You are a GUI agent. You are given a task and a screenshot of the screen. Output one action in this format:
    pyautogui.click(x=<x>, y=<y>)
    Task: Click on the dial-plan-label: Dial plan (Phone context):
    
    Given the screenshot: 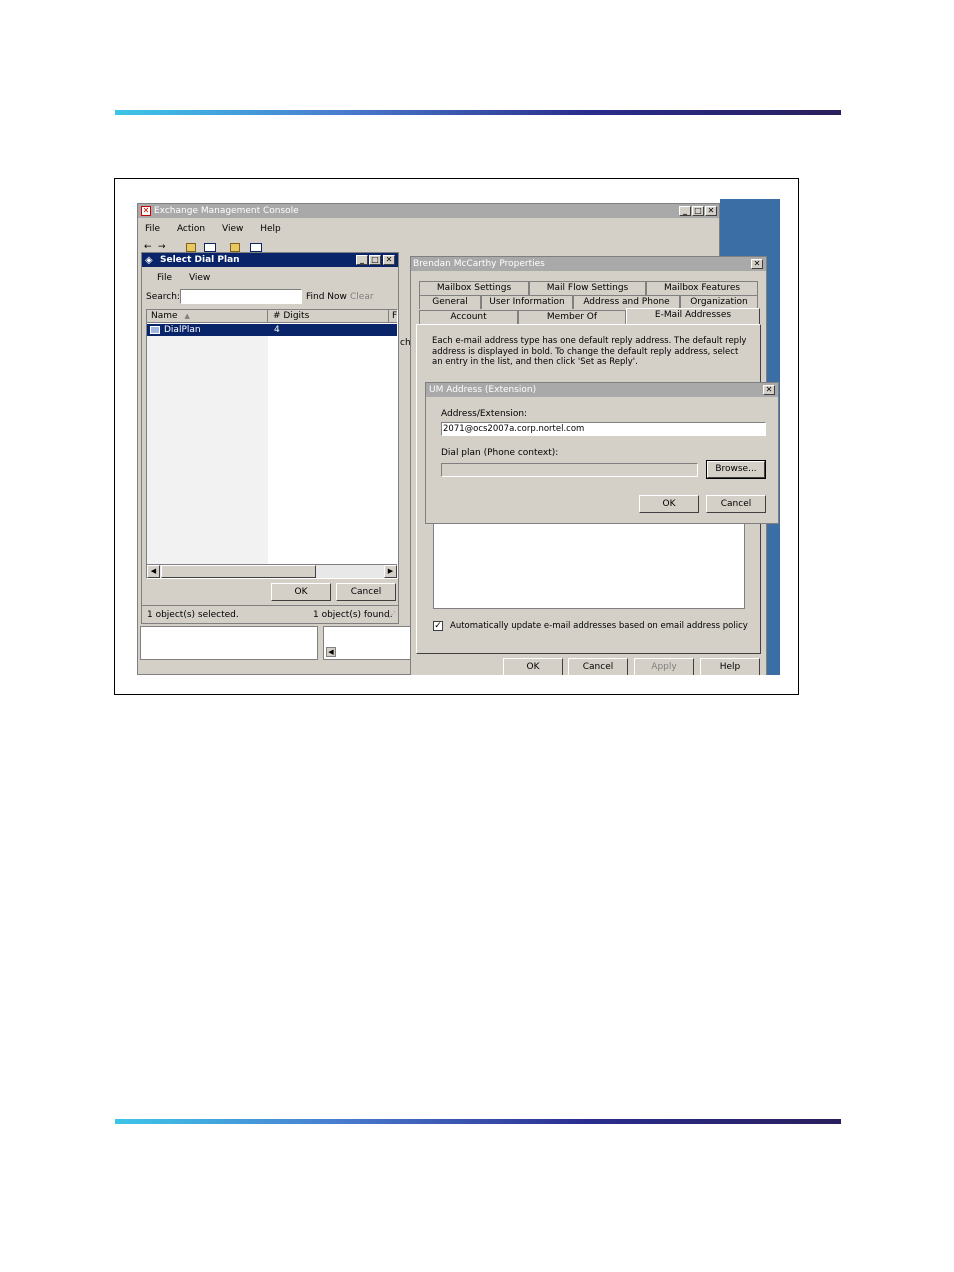 What is the action you would take?
    pyautogui.click(x=500, y=453)
    